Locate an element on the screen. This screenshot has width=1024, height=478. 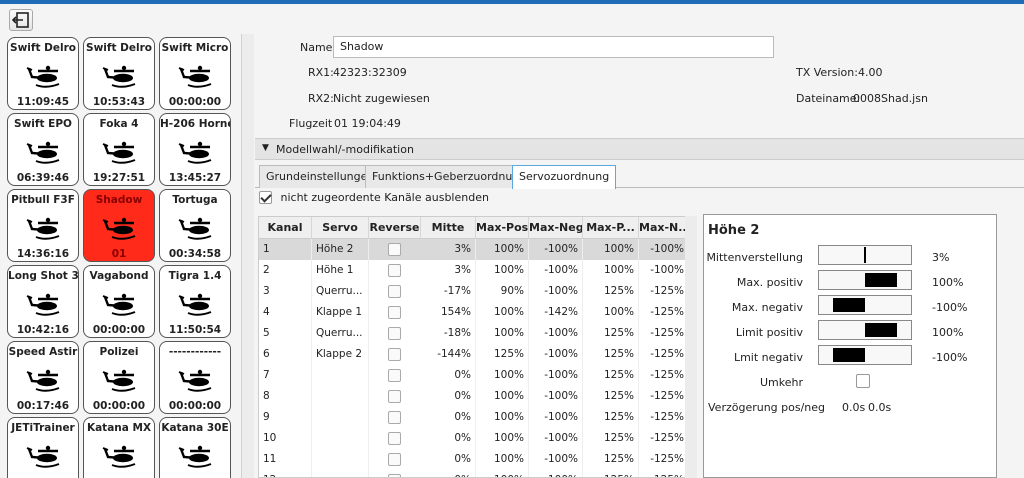
rx1-value: 42323:32309 is located at coordinates (370, 72).